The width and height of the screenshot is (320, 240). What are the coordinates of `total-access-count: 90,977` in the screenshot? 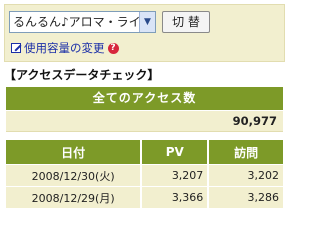 It's located at (144, 121).